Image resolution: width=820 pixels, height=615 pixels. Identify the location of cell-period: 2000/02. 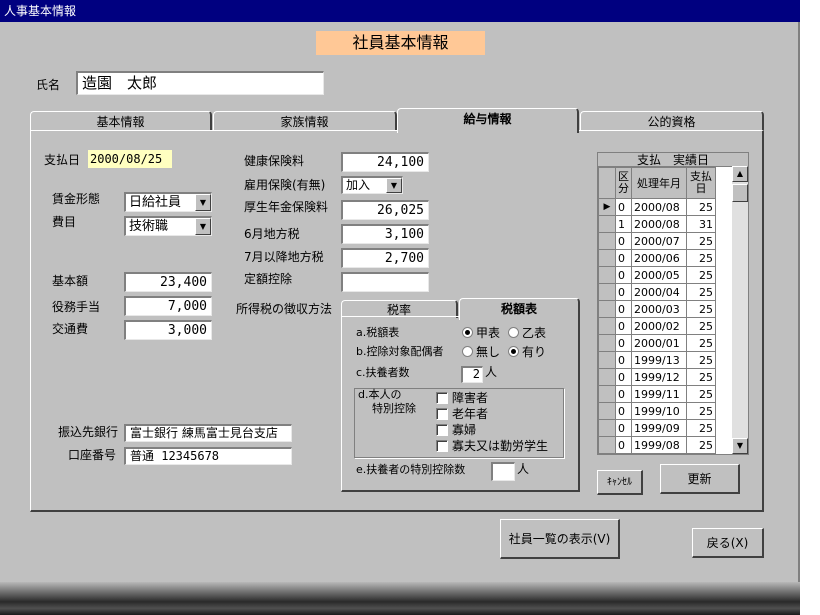
(659, 326).